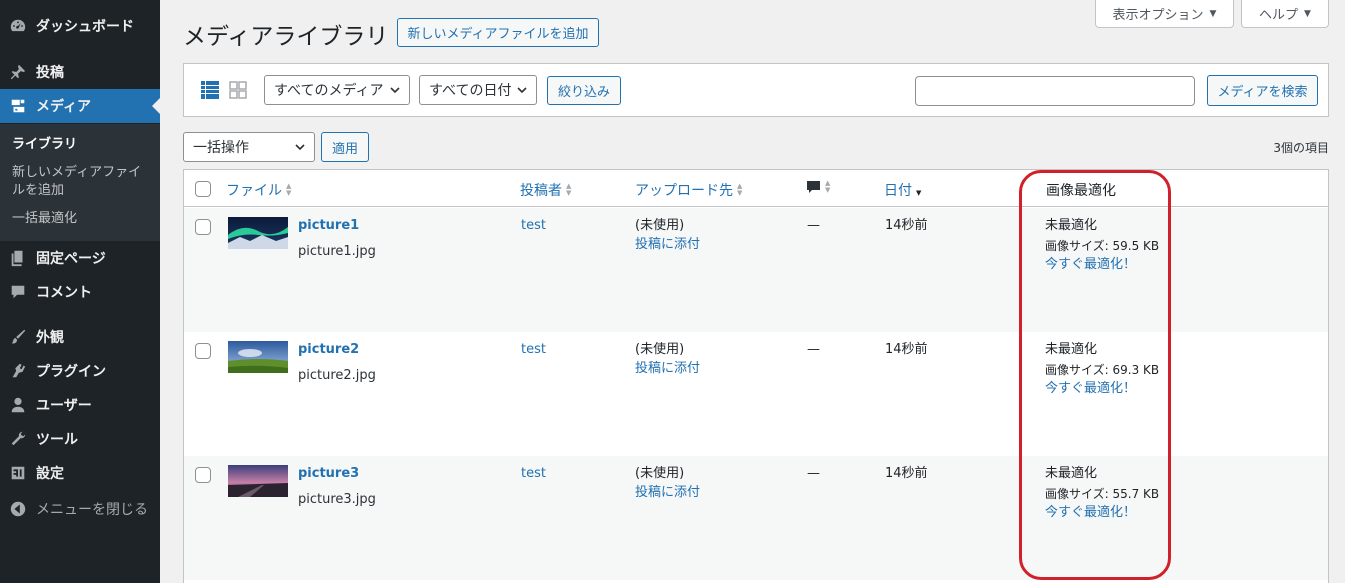 The image size is (1345, 583). I want to click on sidebar-item-label: メニューを閉じる, so click(92, 510).